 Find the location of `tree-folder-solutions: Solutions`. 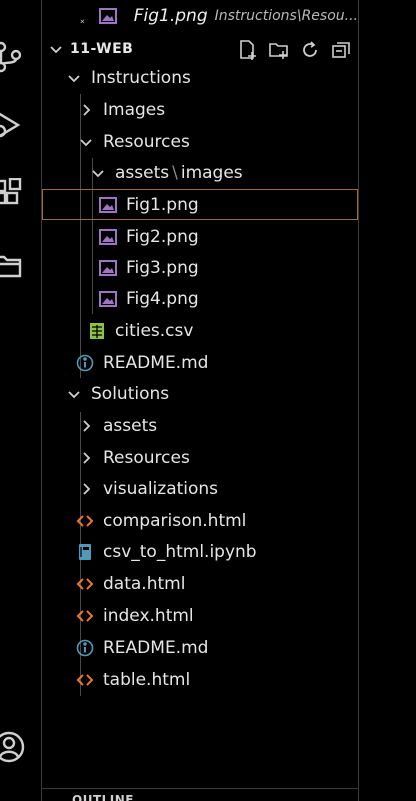

tree-folder-solutions: Solutions is located at coordinates (200, 393).